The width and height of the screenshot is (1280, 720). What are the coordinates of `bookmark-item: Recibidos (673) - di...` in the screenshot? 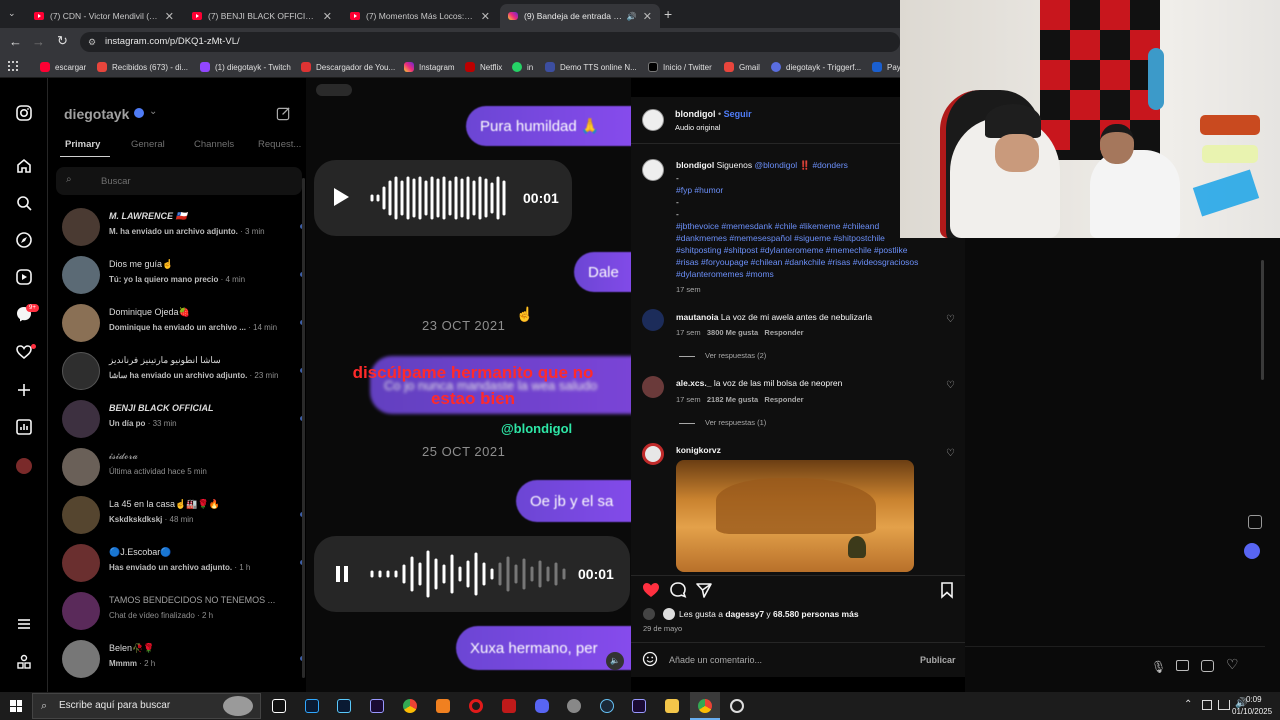 It's located at (142, 67).